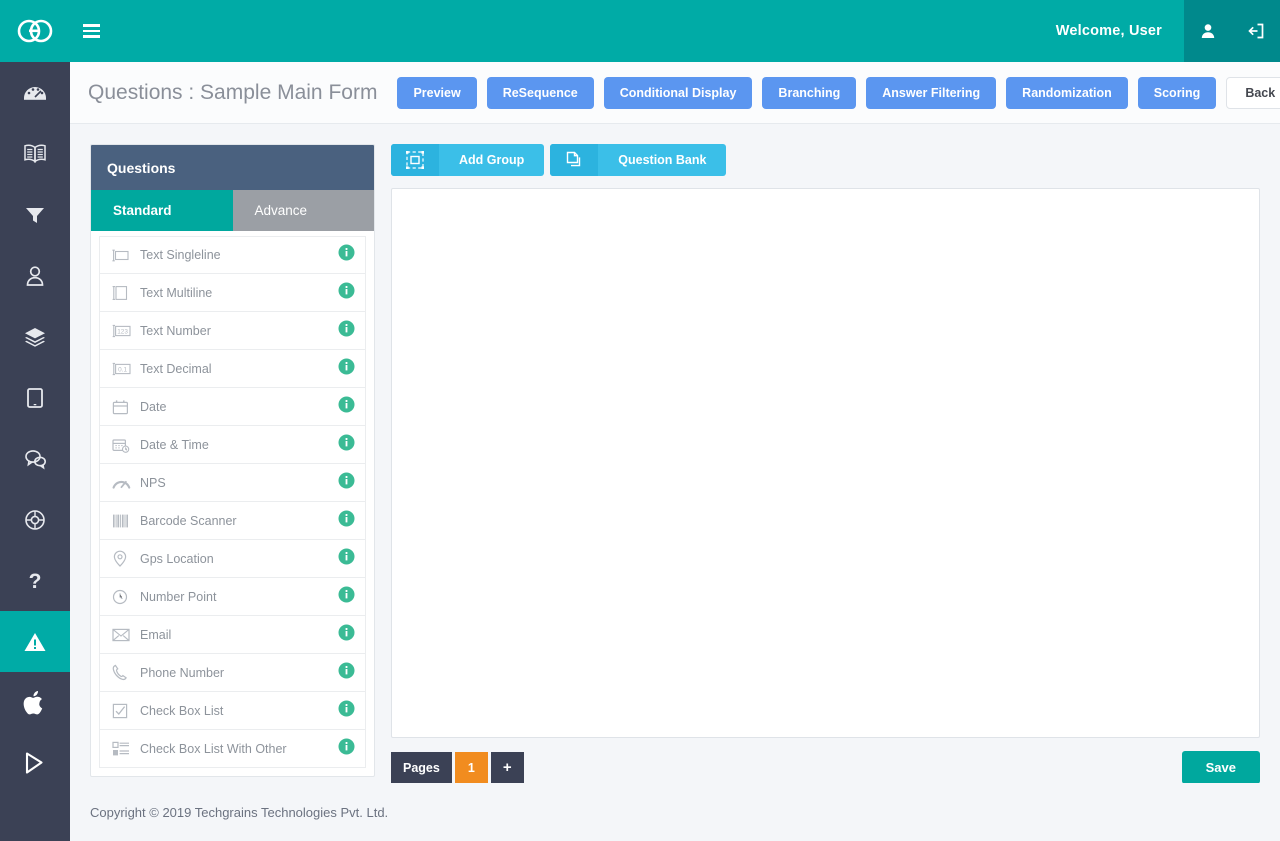 This screenshot has height=841, width=1280. I want to click on question-type-row: Date & Time, so click(232, 445).